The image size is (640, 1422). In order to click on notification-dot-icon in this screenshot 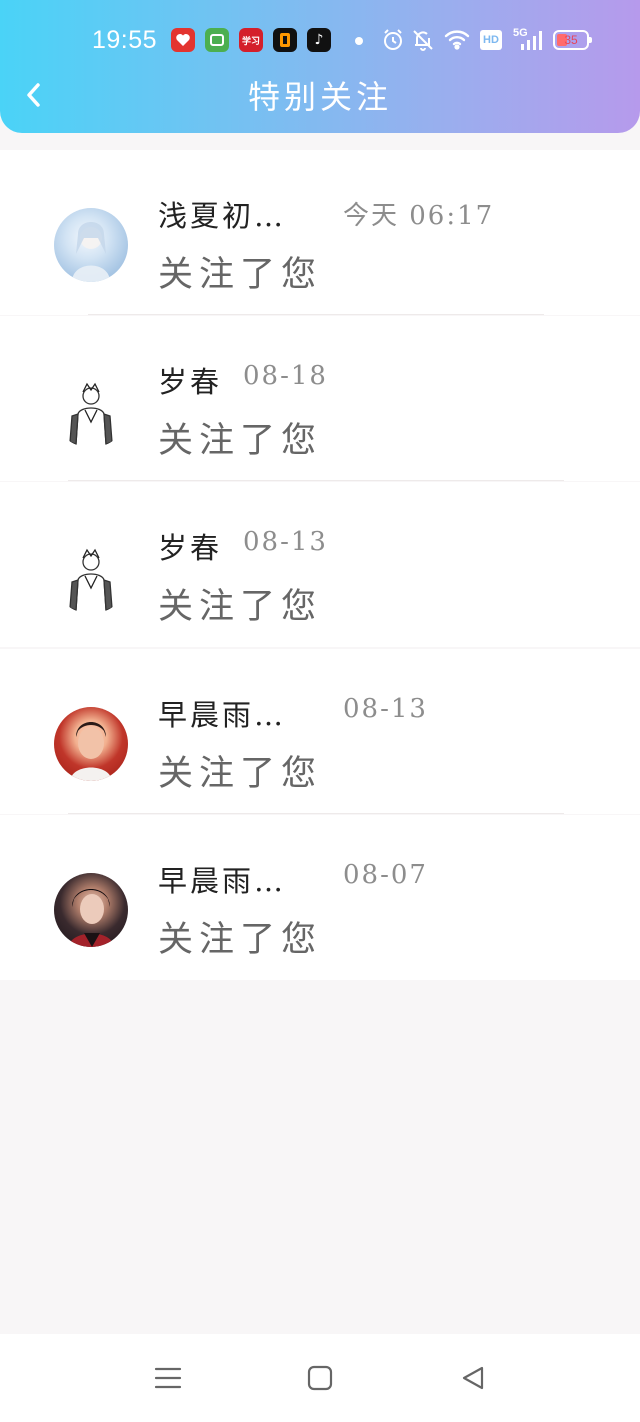, I will do `click(359, 41)`.